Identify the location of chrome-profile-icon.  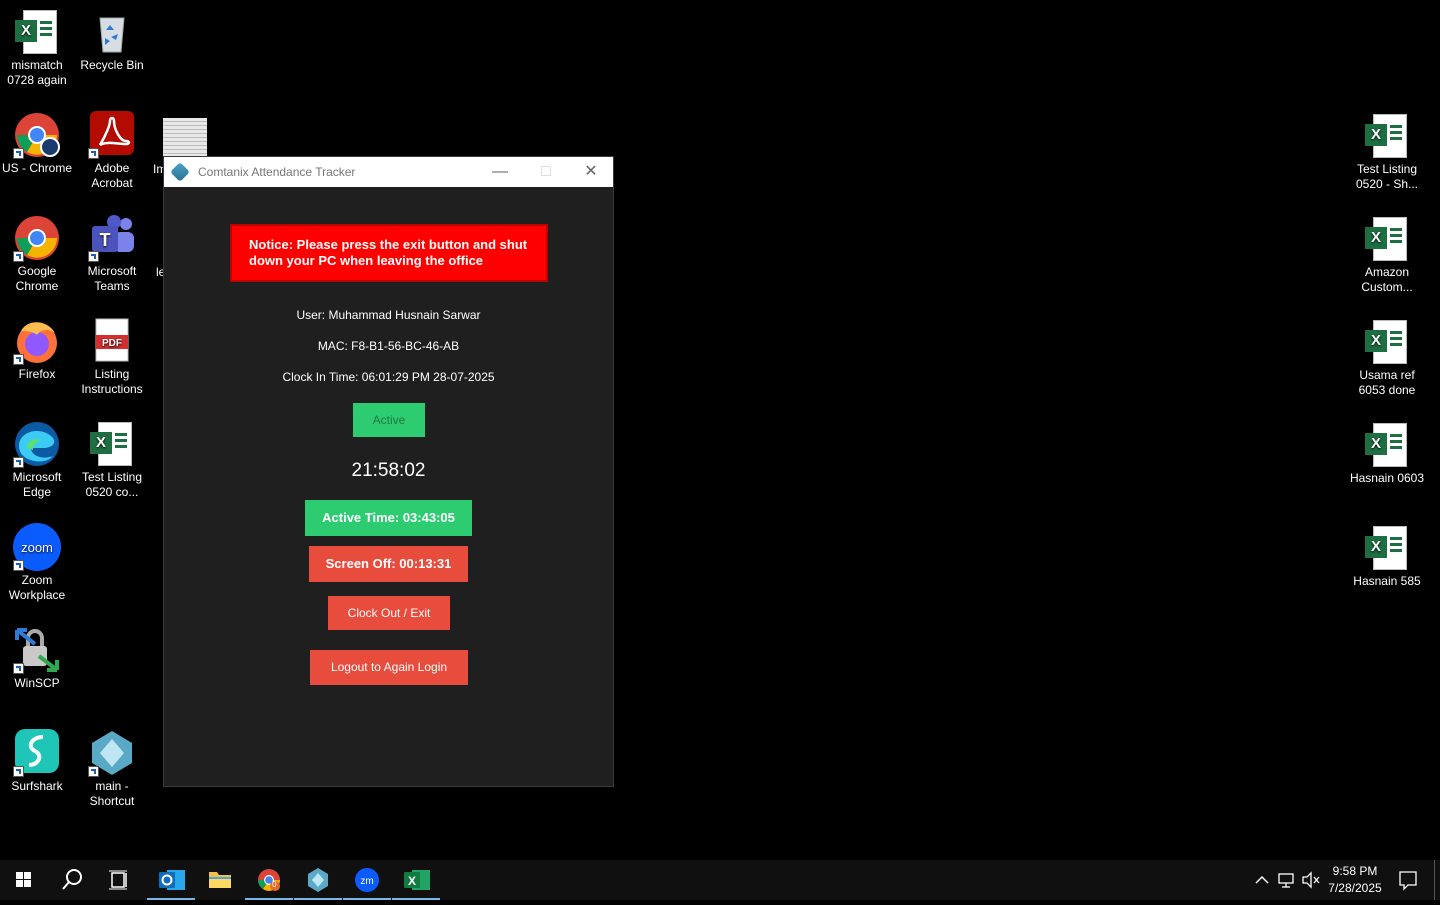
(37, 135).